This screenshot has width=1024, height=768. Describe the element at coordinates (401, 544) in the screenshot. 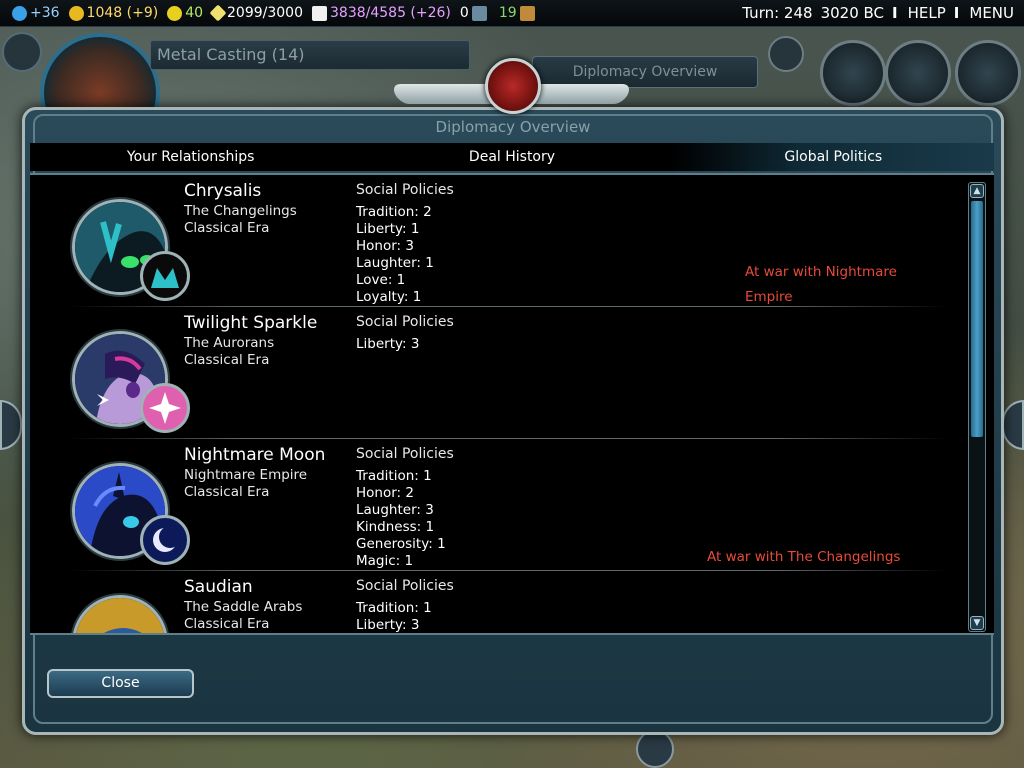

I see `policy-item: Generosity: 1` at that location.